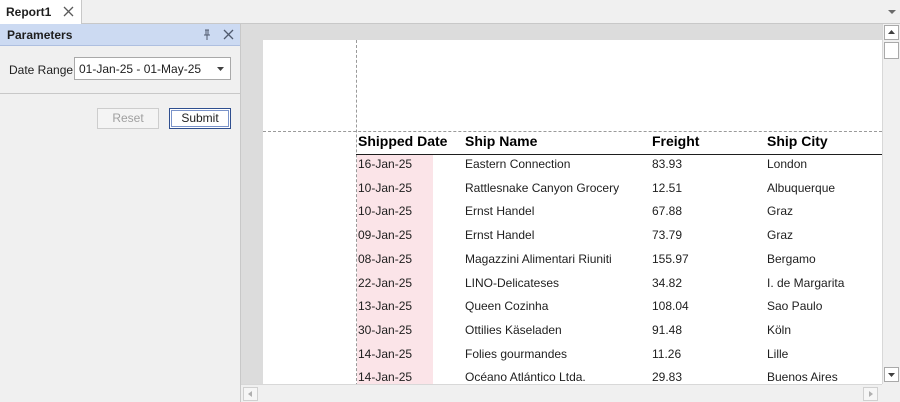 This screenshot has width=900, height=402. Describe the element at coordinates (787, 164) in the screenshot. I see `cell-ship-city: London` at that location.